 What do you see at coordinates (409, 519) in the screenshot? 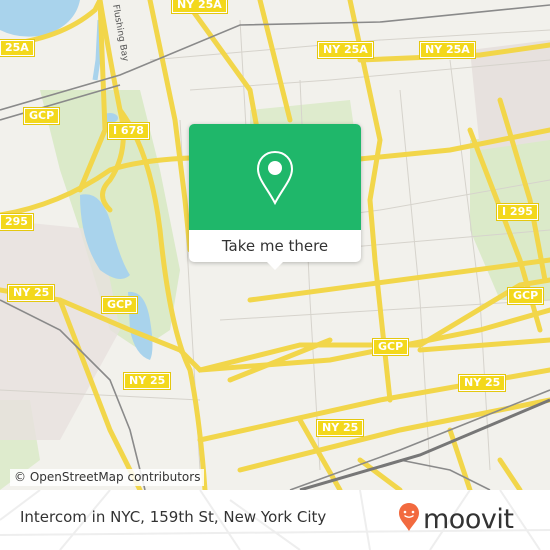
I see `moovit-pin-icon` at bounding box center [409, 519].